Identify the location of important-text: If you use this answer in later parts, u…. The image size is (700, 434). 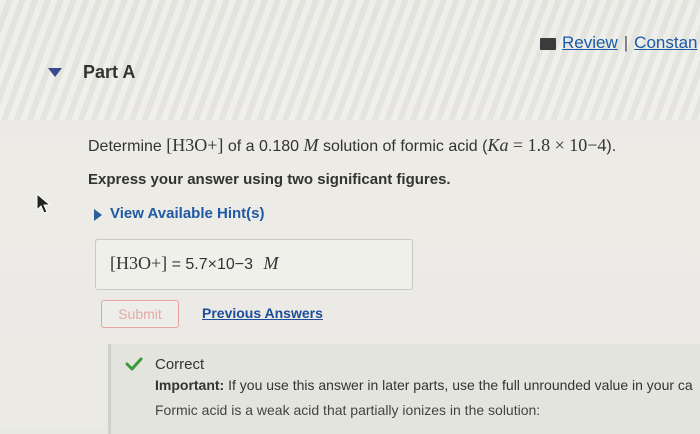
(458, 385).